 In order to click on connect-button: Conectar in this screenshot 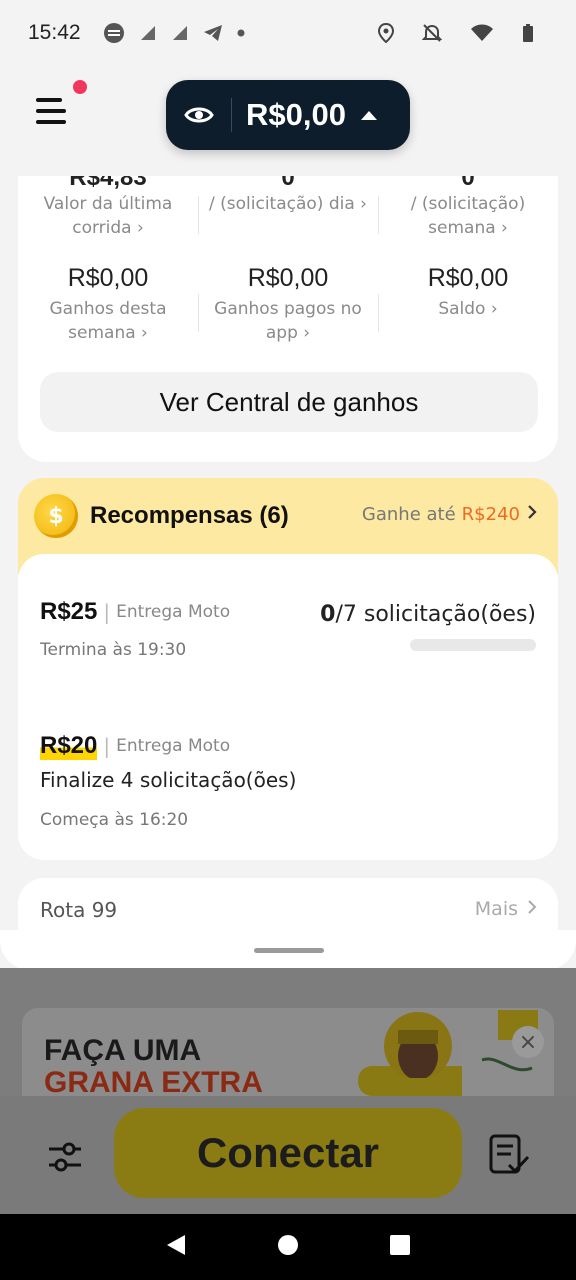, I will do `click(288, 1153)`.